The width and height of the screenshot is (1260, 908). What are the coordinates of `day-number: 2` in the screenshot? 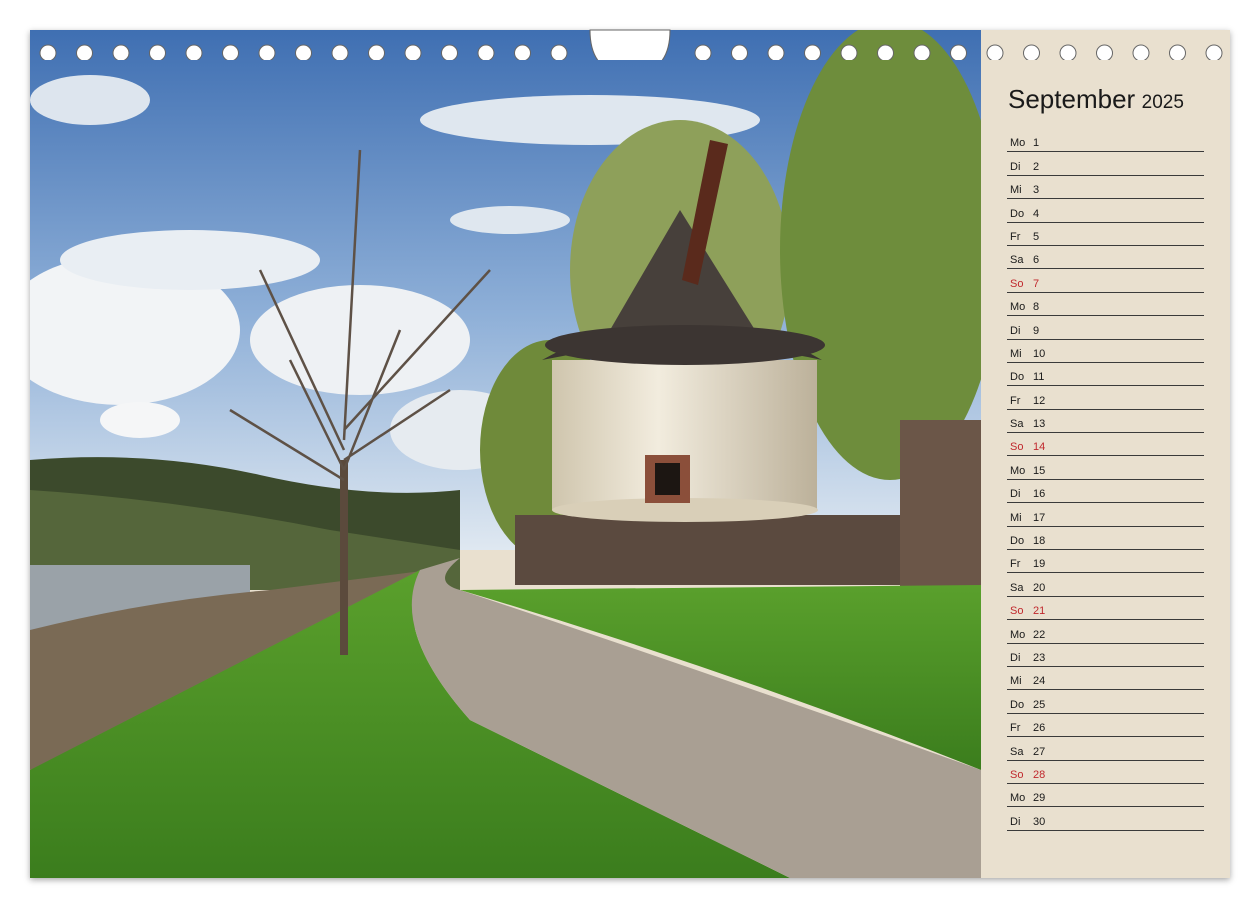 It's located at (1036, 166).